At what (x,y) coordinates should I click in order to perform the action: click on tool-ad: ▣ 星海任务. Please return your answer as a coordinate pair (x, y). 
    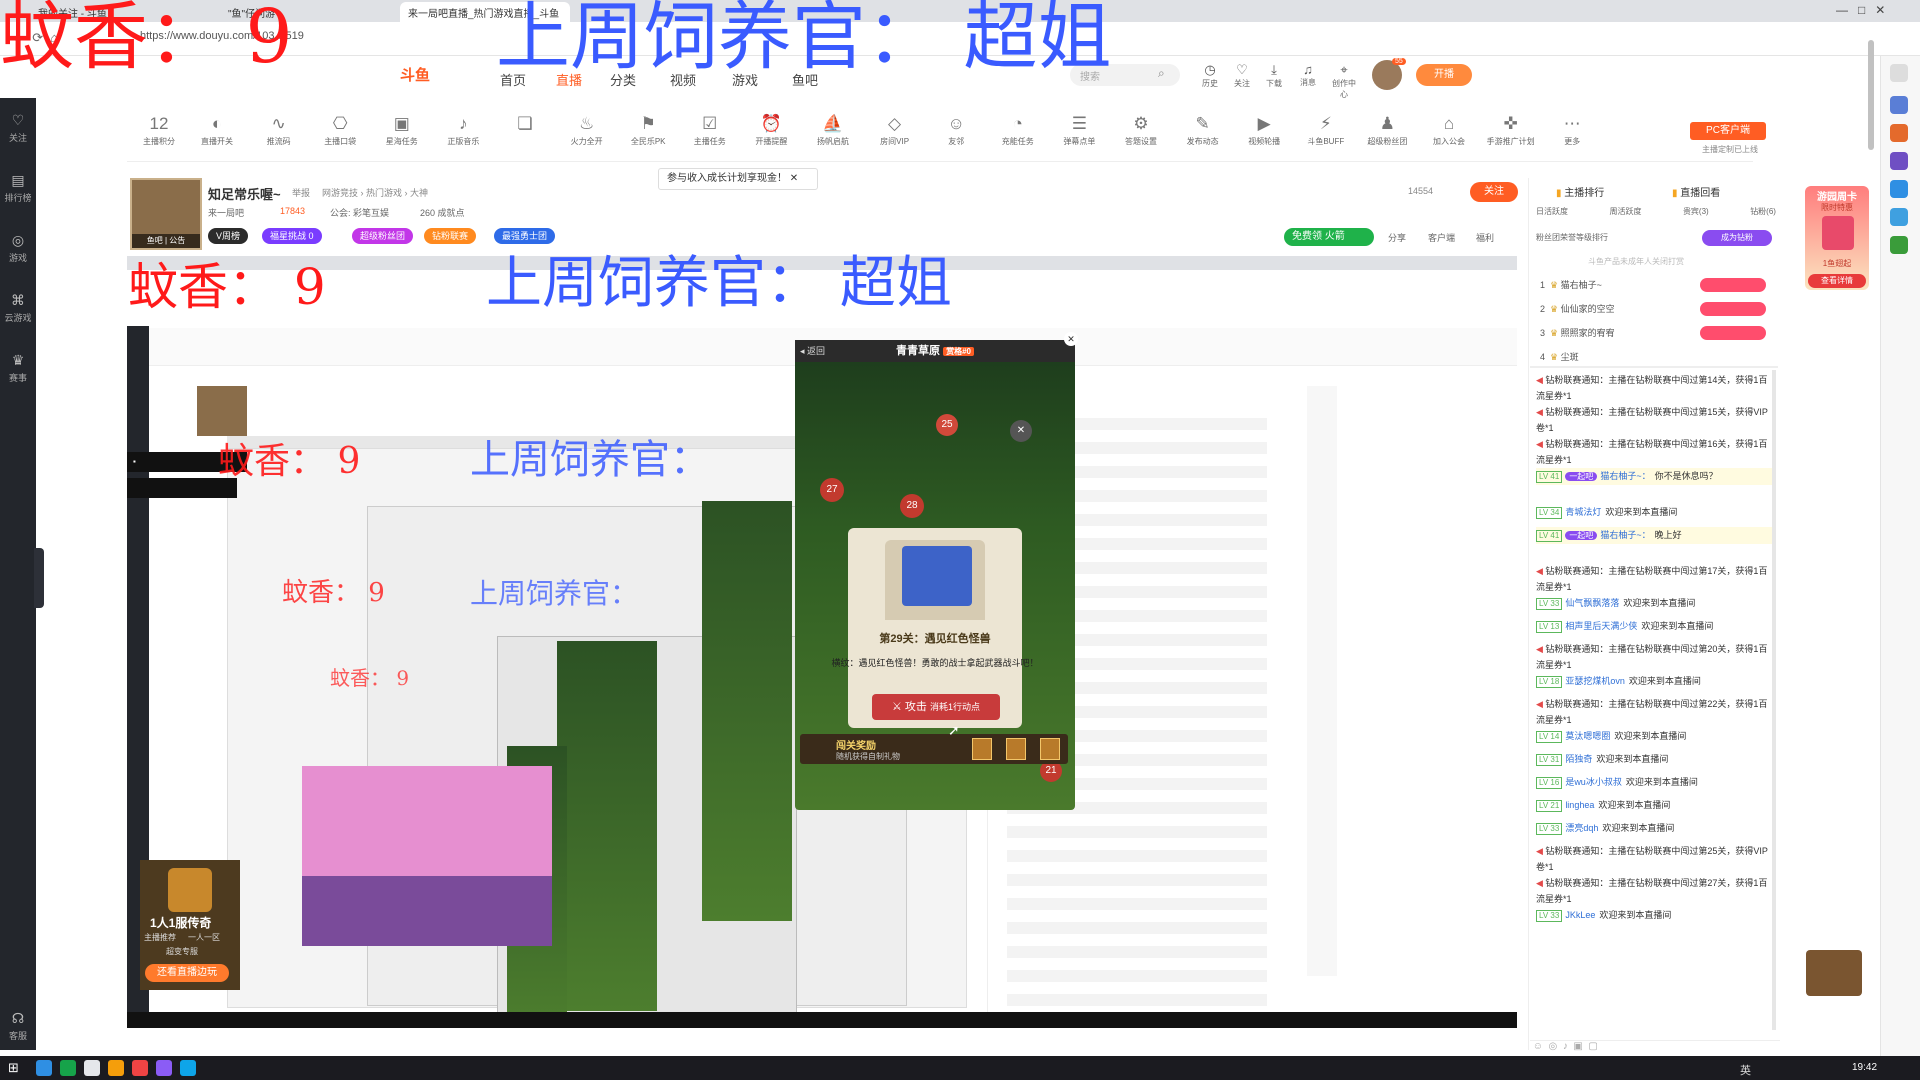
    Looking at the image, I should click on (402, 130).